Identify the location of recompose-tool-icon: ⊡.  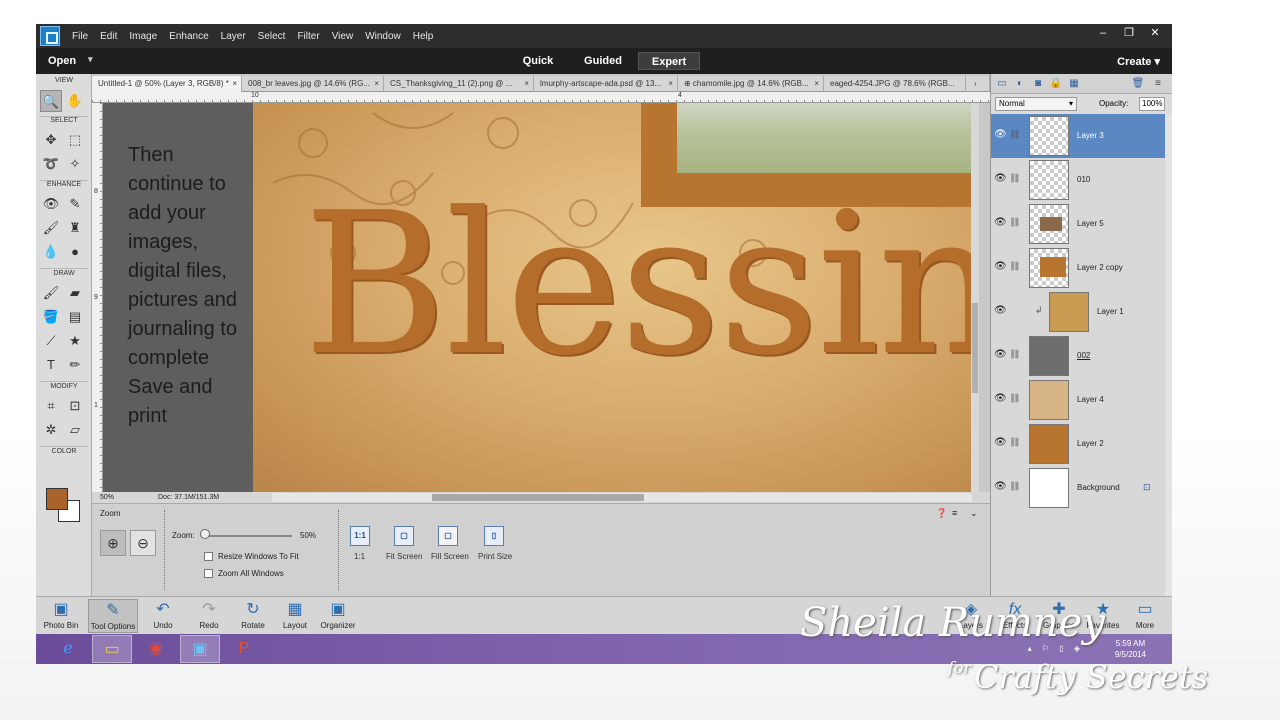
(75, 406).